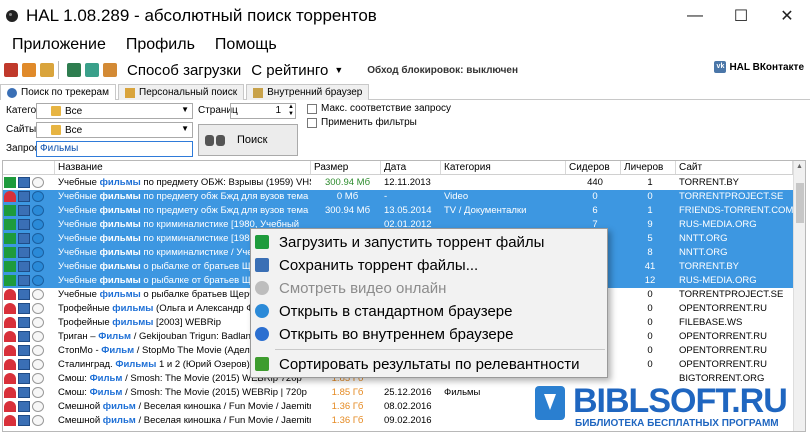 The height and width of the screenshot is (432, 810). Describe the element at coordinates (411, 167) in the screenshot. I see `column-date: Дата` at that location.